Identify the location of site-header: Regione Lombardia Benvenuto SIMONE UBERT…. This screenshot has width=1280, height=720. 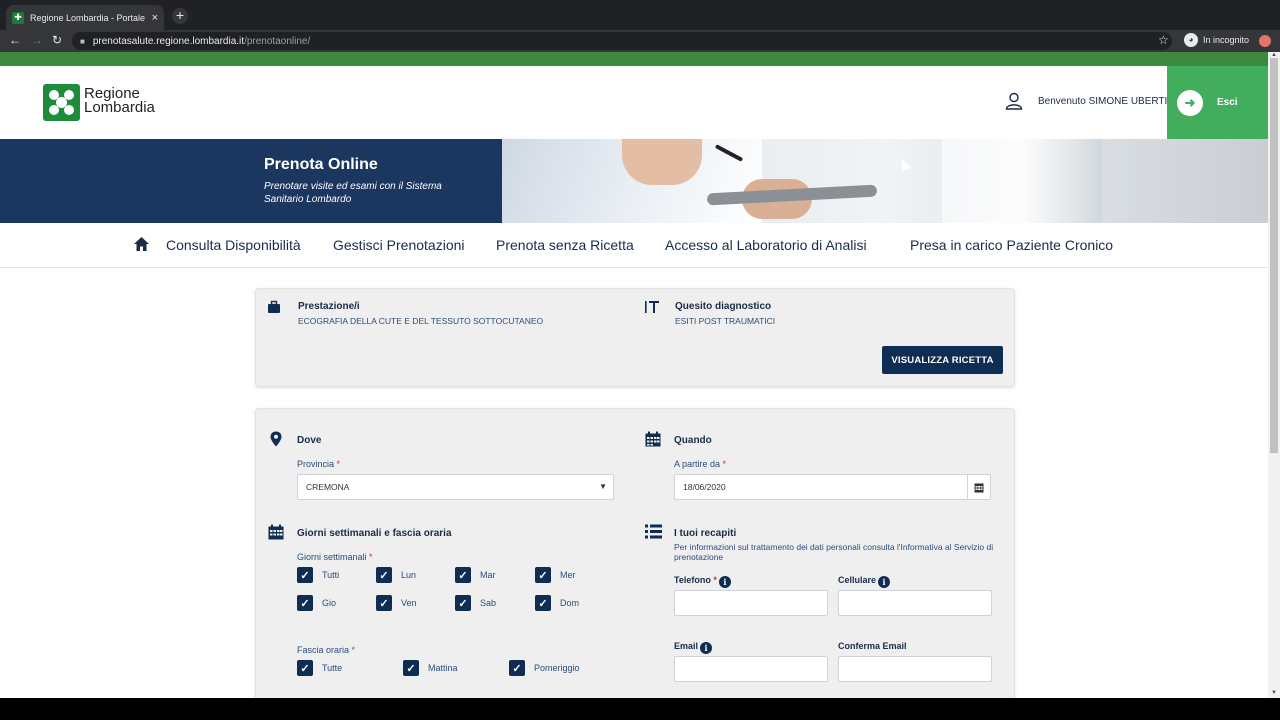
(634, 102).